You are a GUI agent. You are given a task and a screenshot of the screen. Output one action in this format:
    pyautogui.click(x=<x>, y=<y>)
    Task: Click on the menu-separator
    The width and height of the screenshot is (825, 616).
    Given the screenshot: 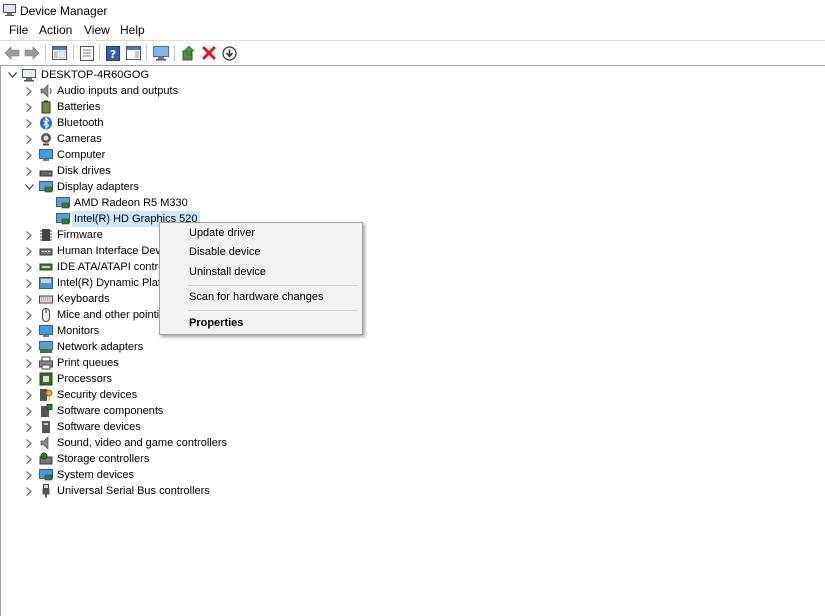 What is the action you would take?
    pyautogui.click(x=273, y=285)
    